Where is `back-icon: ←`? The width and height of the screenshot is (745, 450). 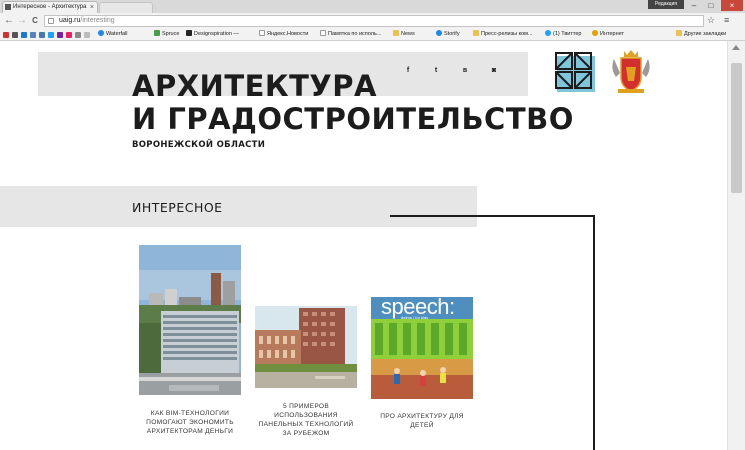
back-icon: ← is located at coordinates (9, 21).